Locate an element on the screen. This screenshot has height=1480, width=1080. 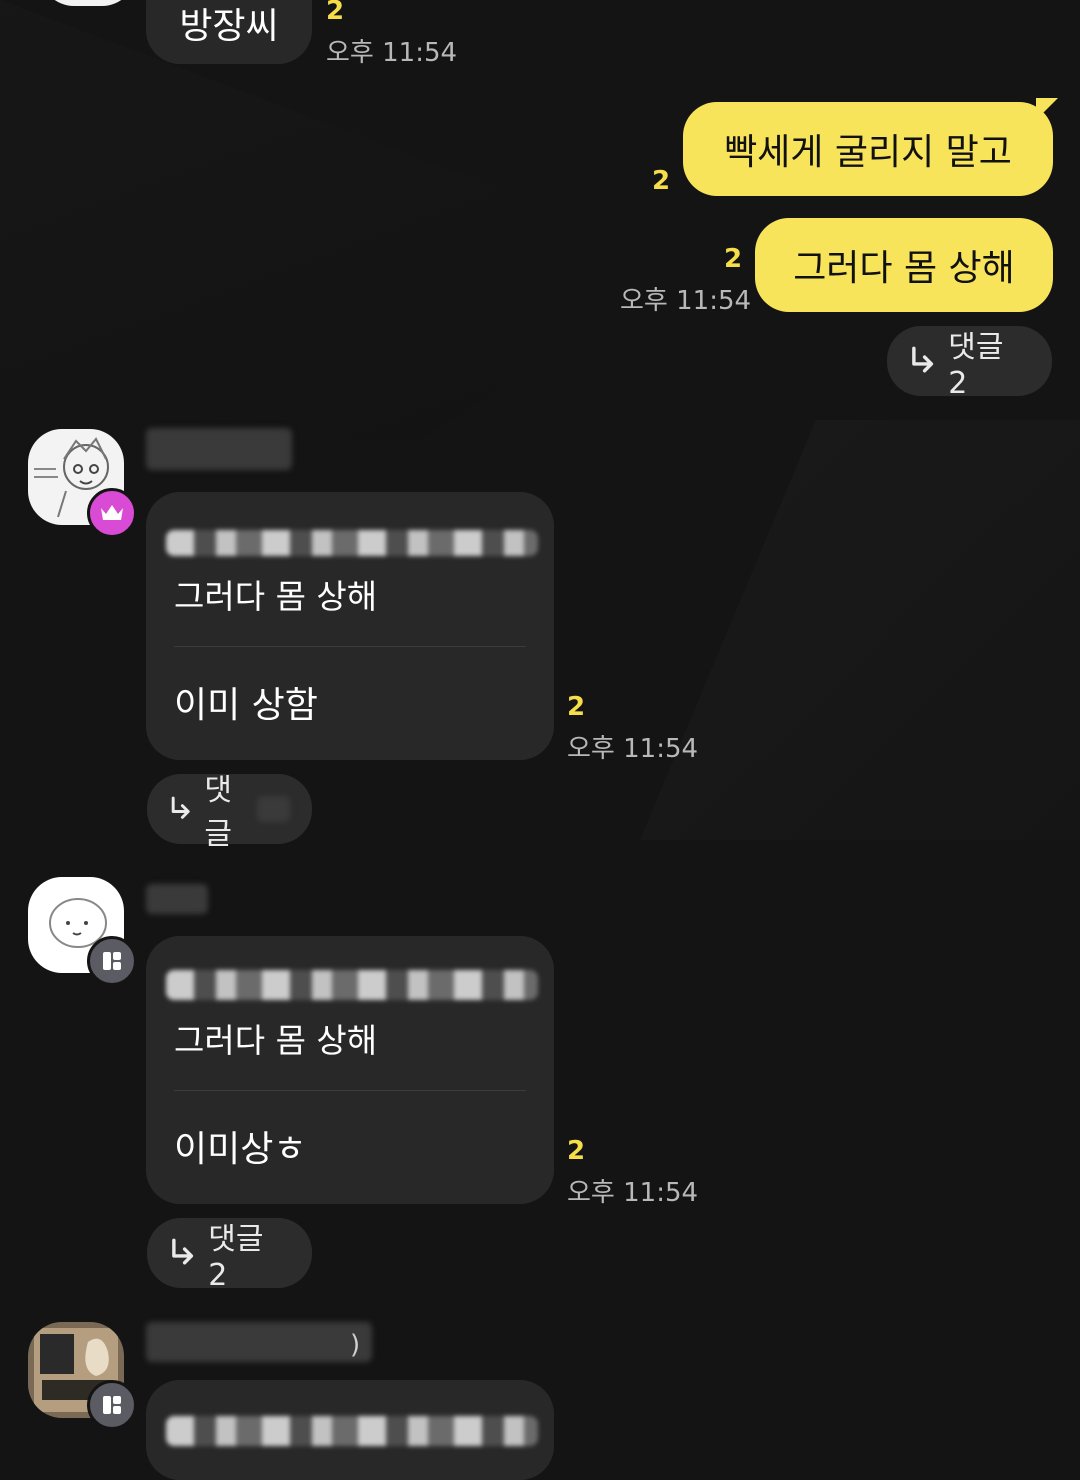
avatar is located at coordinates (88, 3).